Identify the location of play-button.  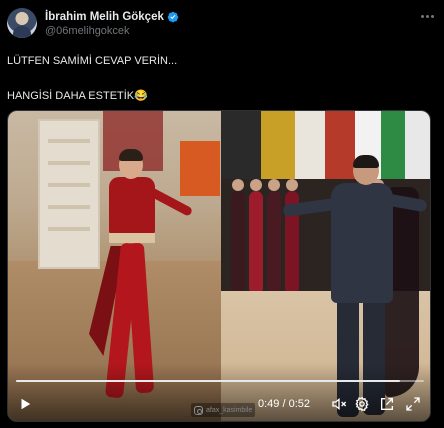
(25, 404).